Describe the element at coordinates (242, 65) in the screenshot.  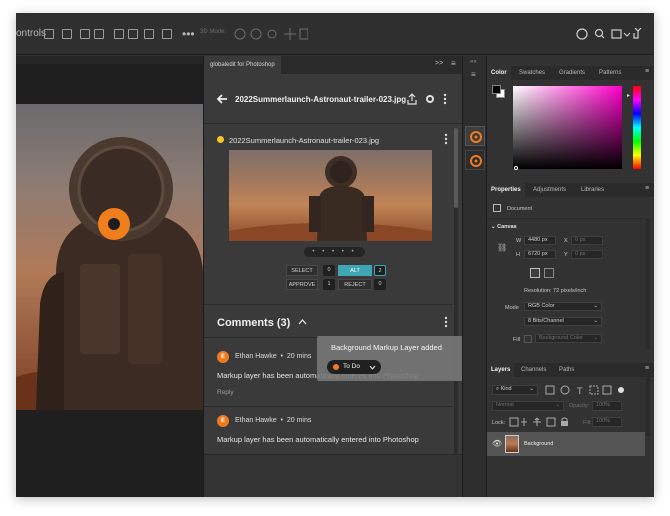
I see `plugin-tab: globaledit for Photoshop` at that location.